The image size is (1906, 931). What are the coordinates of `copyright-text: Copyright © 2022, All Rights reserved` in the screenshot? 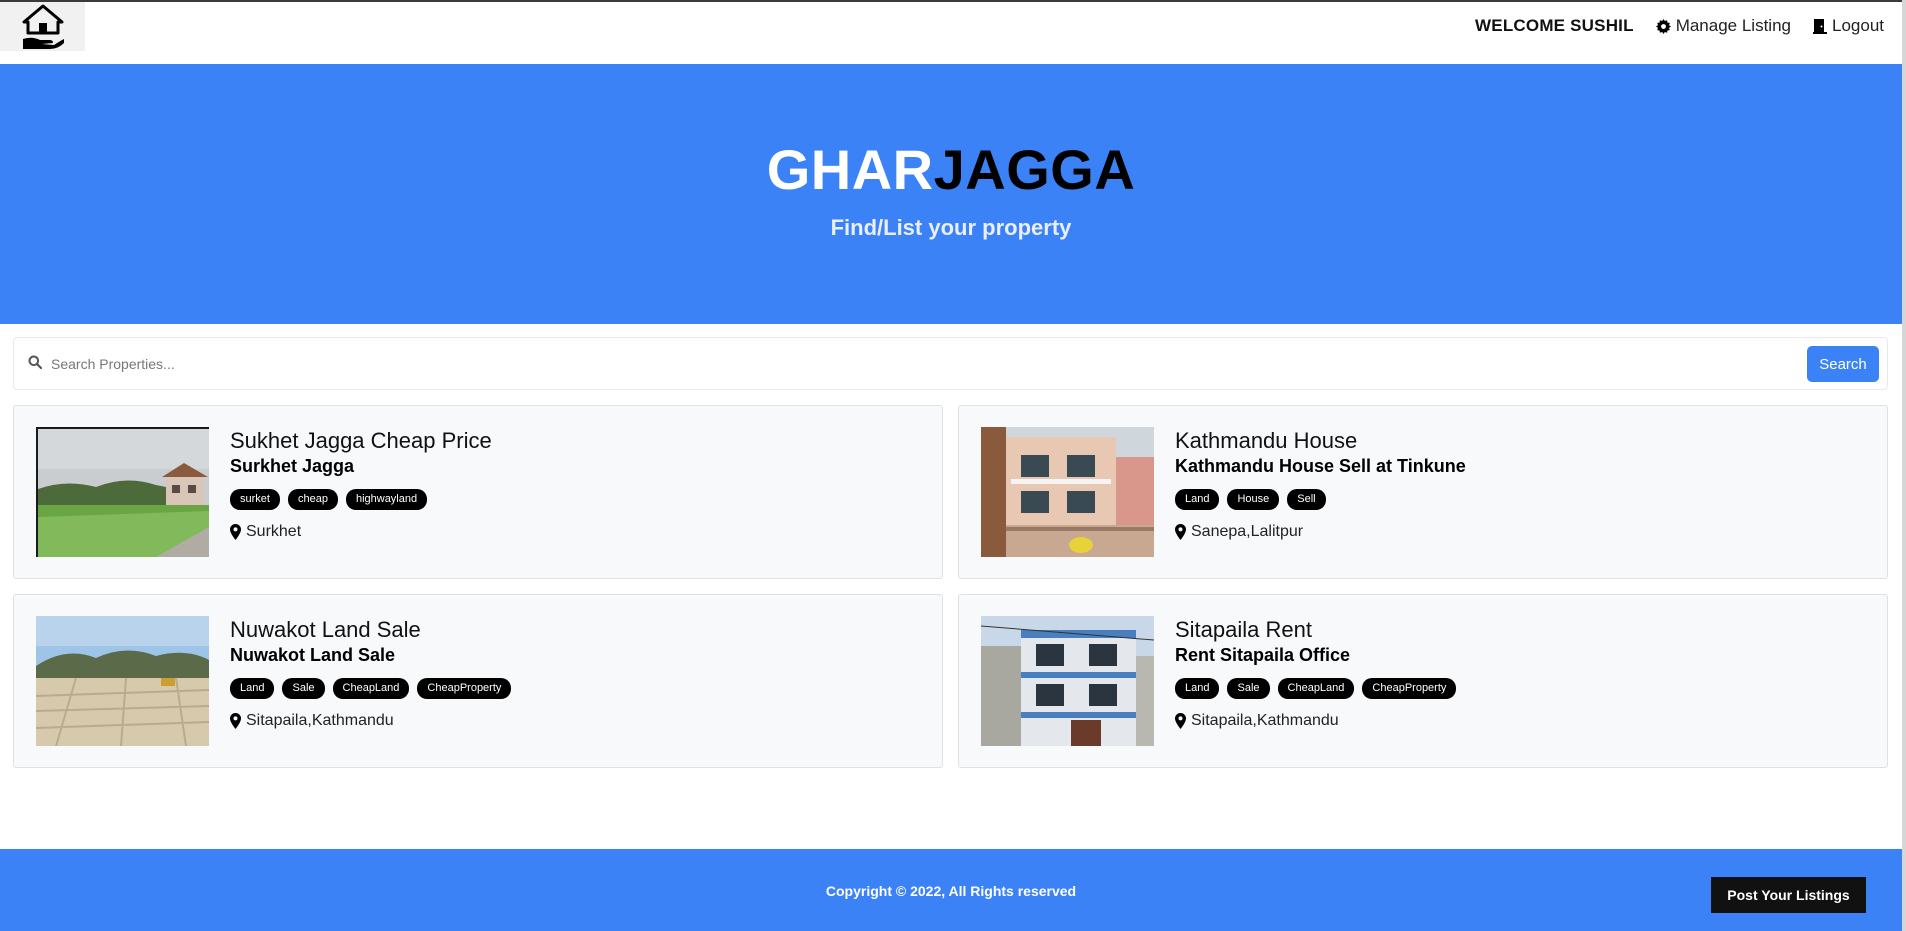 It's located at (951, 891).